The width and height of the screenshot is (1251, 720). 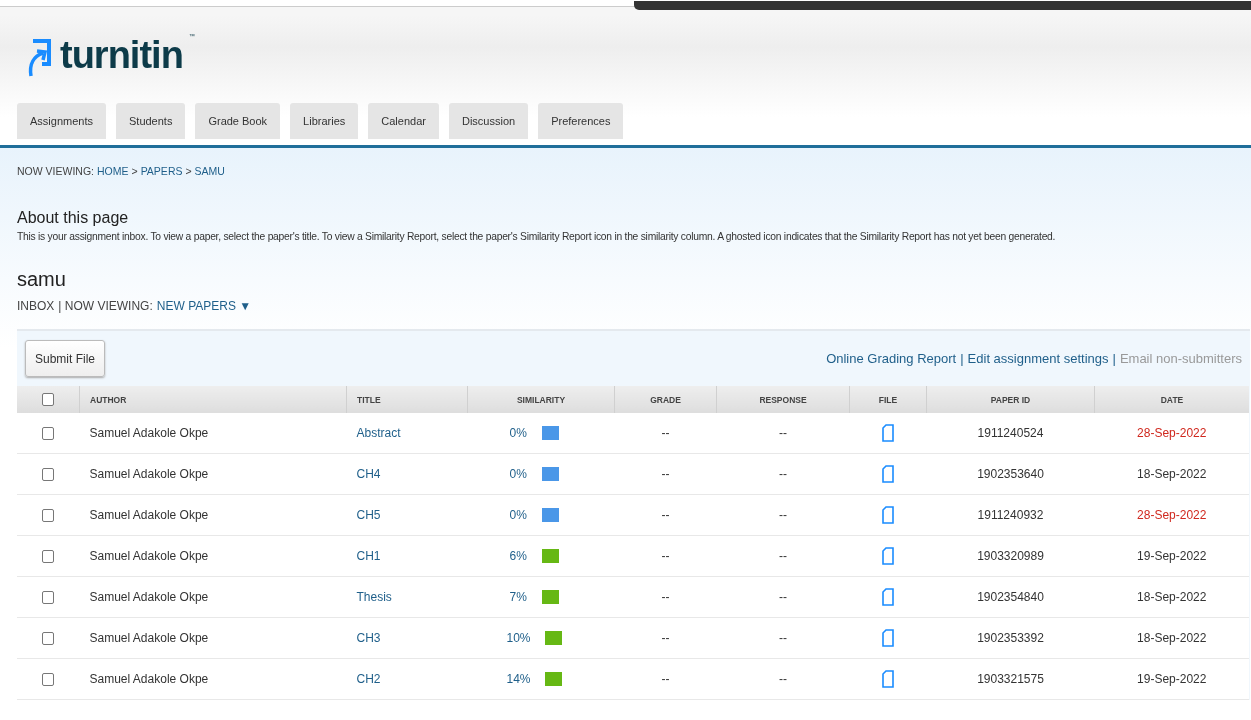 What do you see at coordinates (368, 515) in the screenshot?
I see `paper-title-link: CH5` at bounding box center [368, 515].